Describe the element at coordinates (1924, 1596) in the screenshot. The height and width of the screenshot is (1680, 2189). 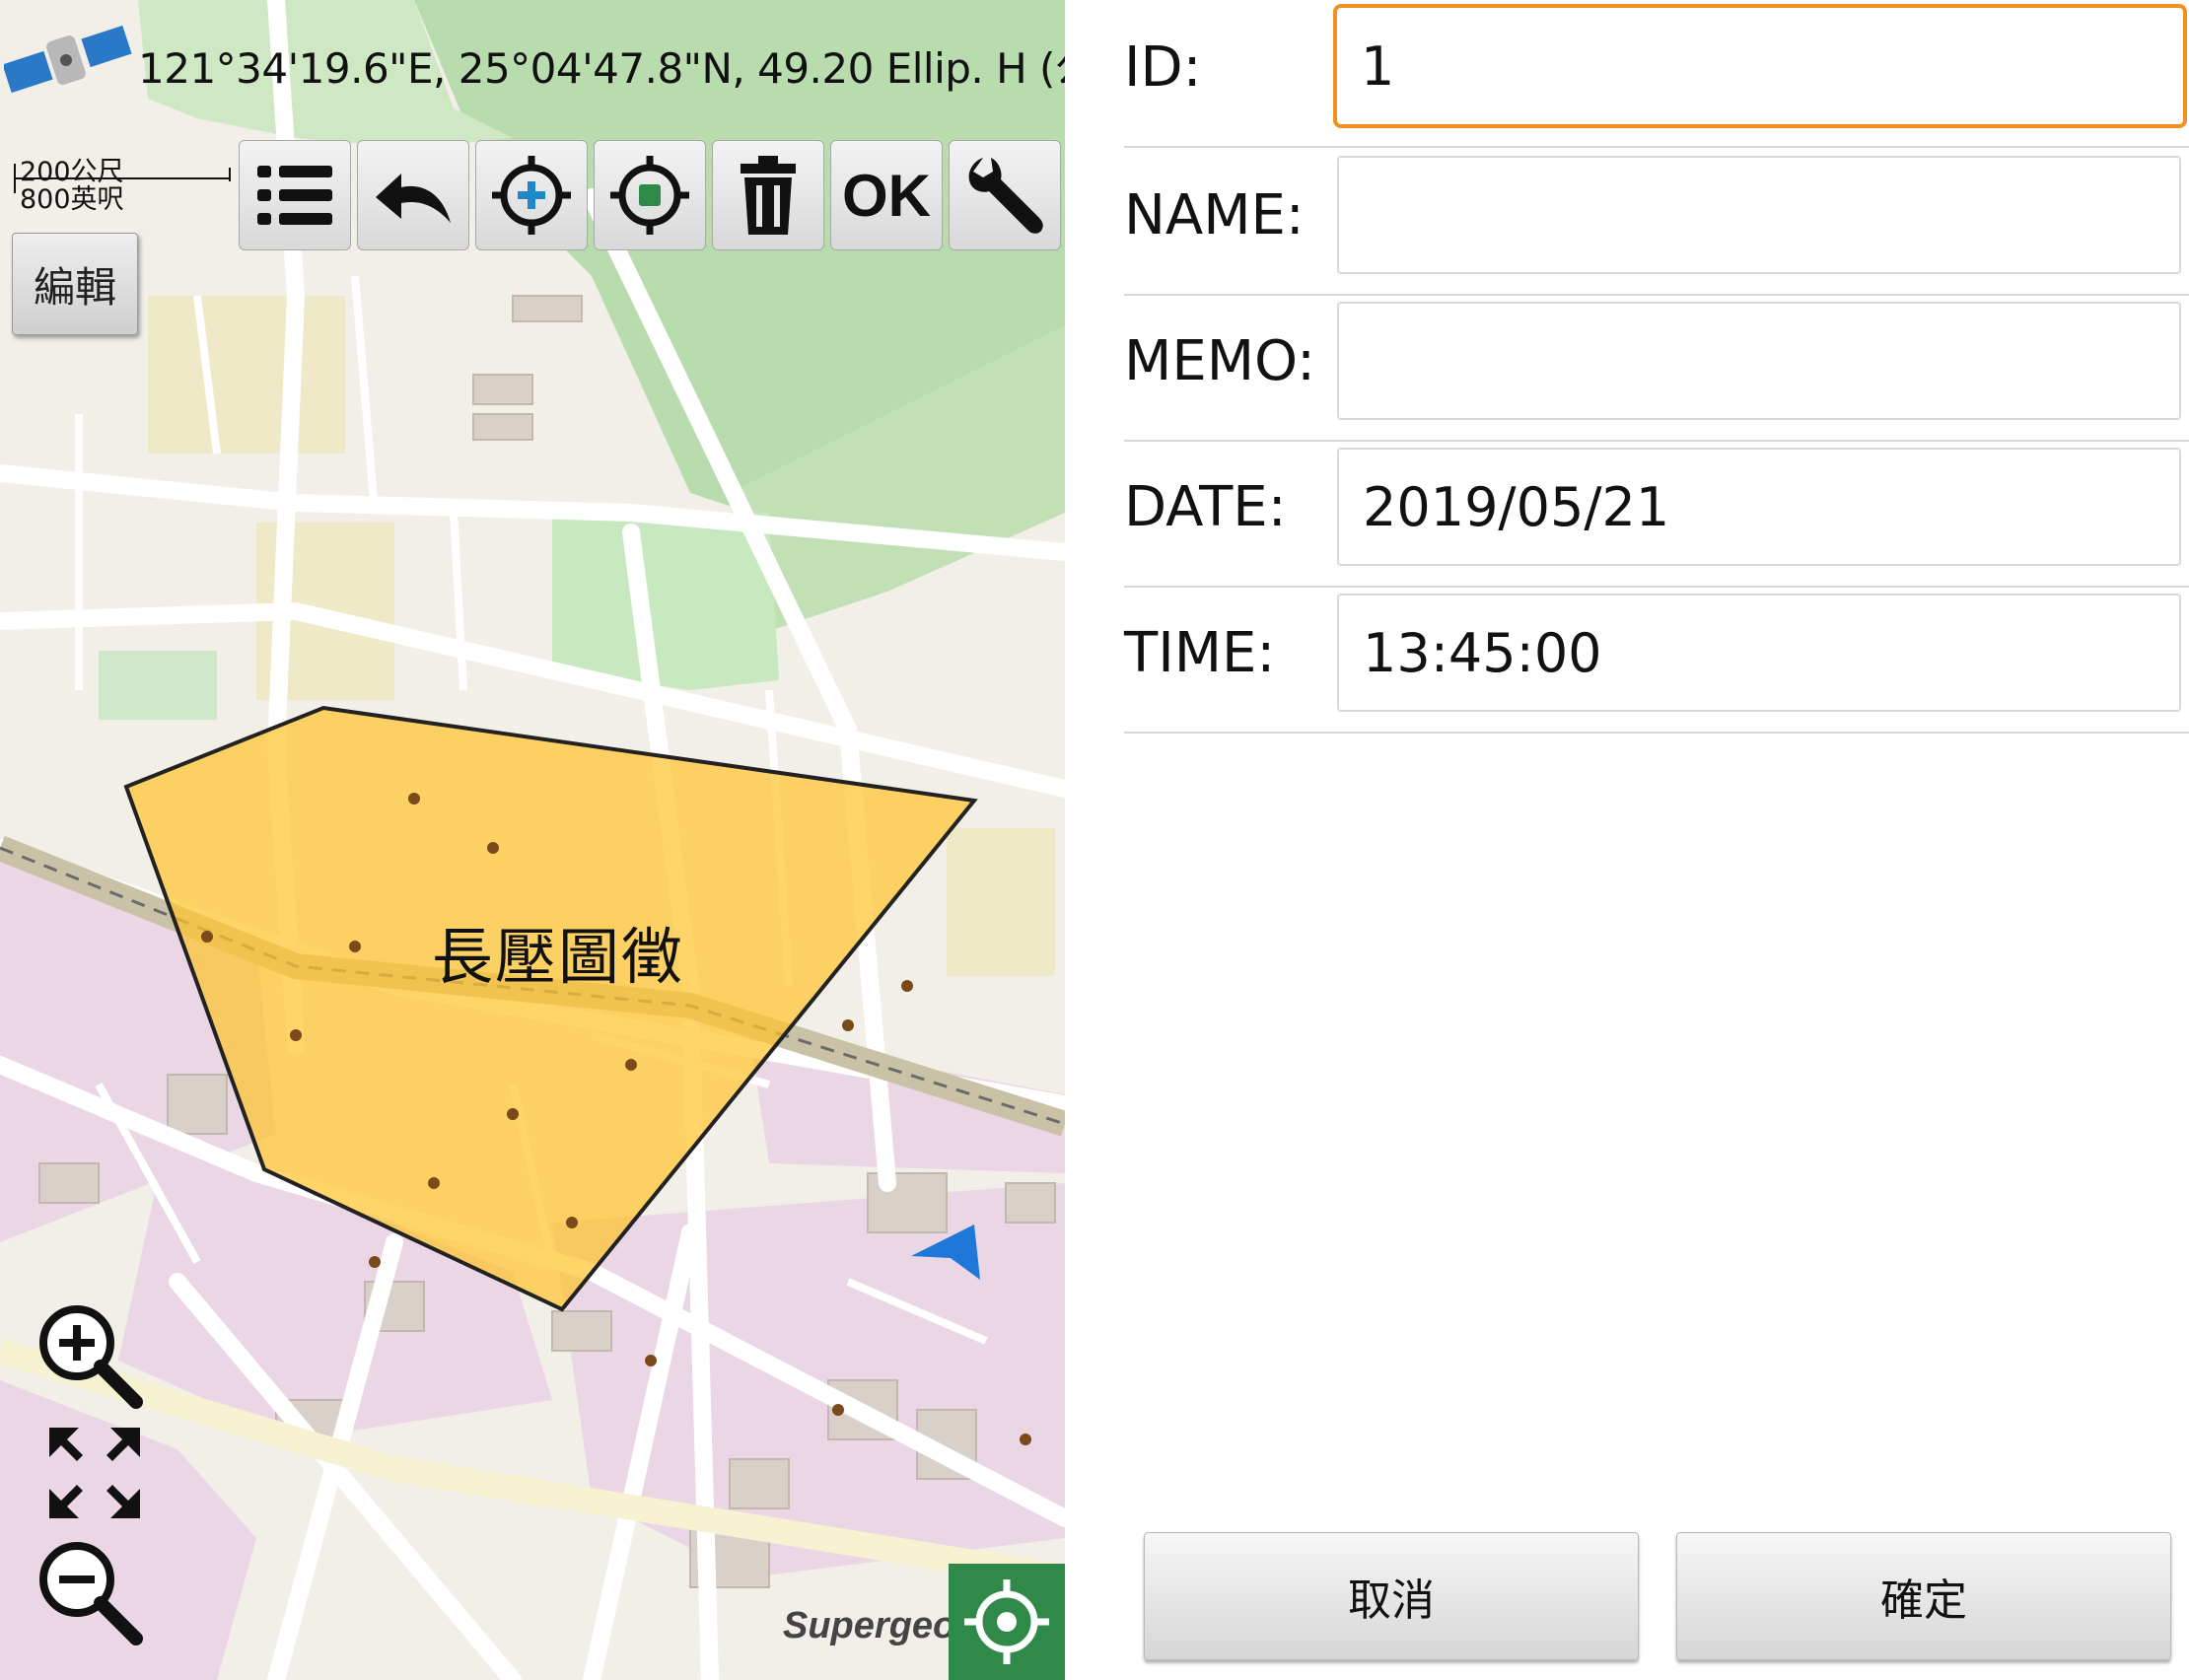
I see `confirm-button: 確定` at that location.